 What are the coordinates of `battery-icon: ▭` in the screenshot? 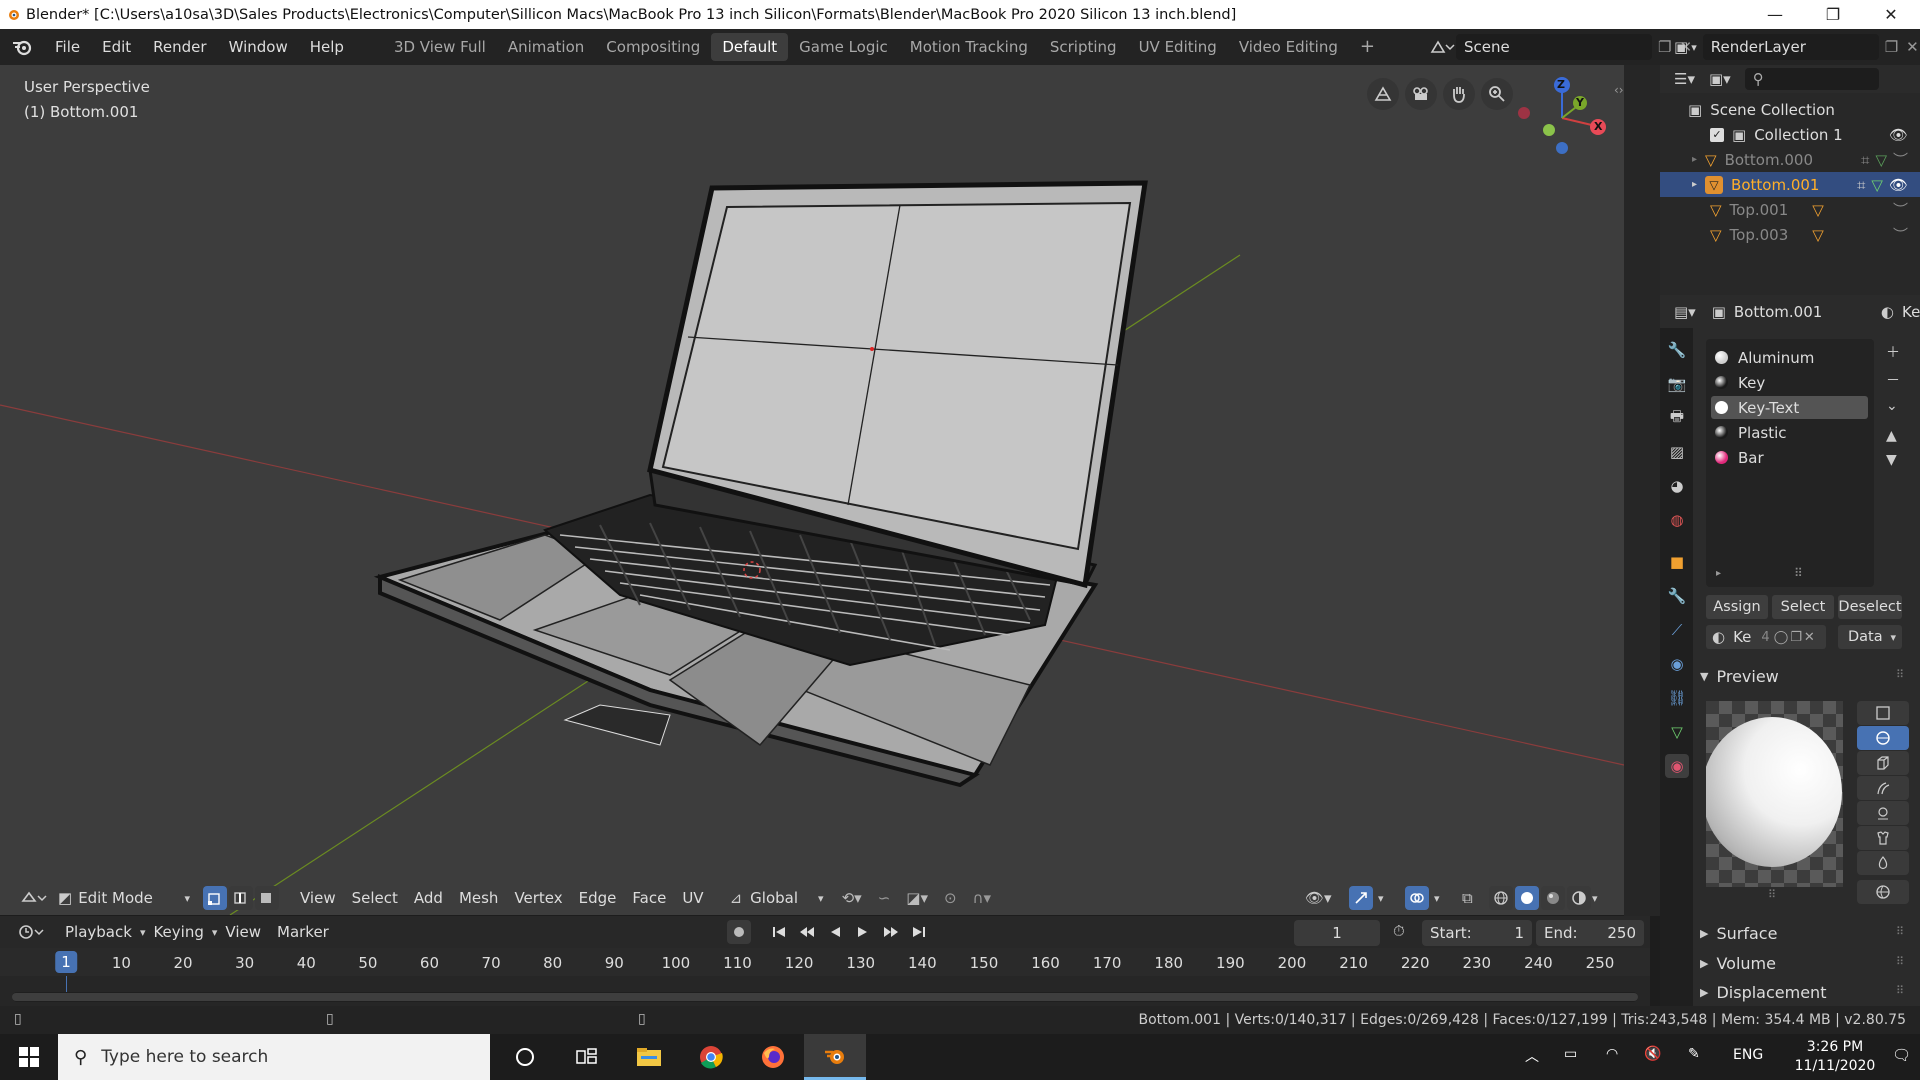 It's located at (1570, 1054).